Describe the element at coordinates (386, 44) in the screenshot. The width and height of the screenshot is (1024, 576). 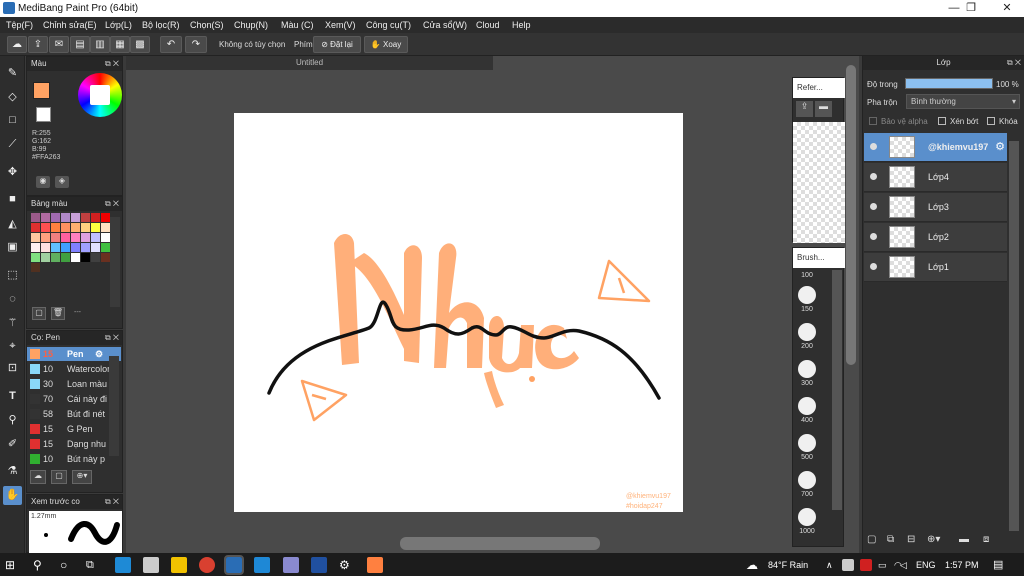
I see `rotate-button: ✋ Xoay` at that location.